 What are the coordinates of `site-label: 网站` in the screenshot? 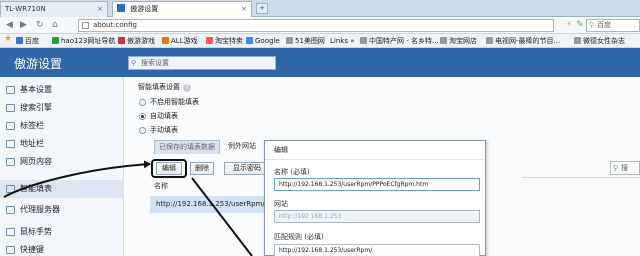 It's located at (281, 204).